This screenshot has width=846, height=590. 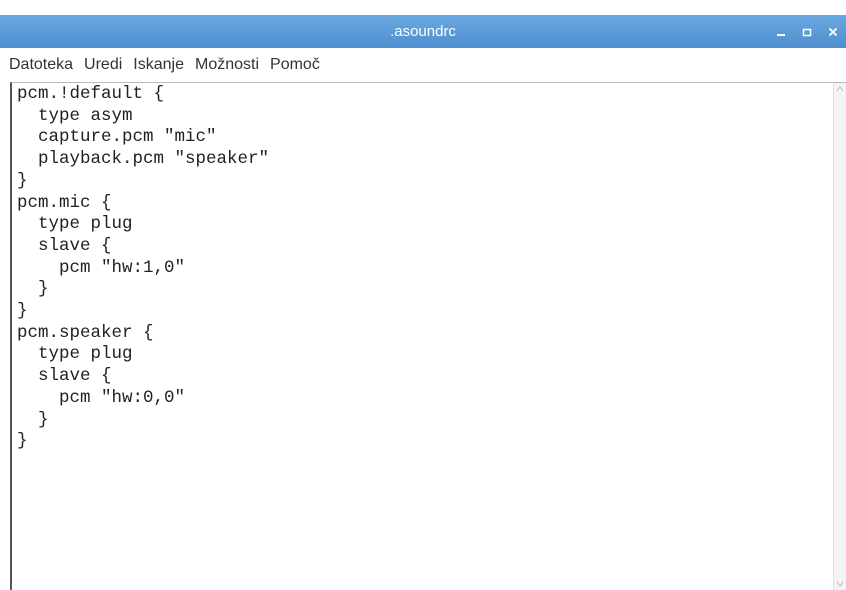 I want to click on scroll-down-icon, so click(x=840, y=584).